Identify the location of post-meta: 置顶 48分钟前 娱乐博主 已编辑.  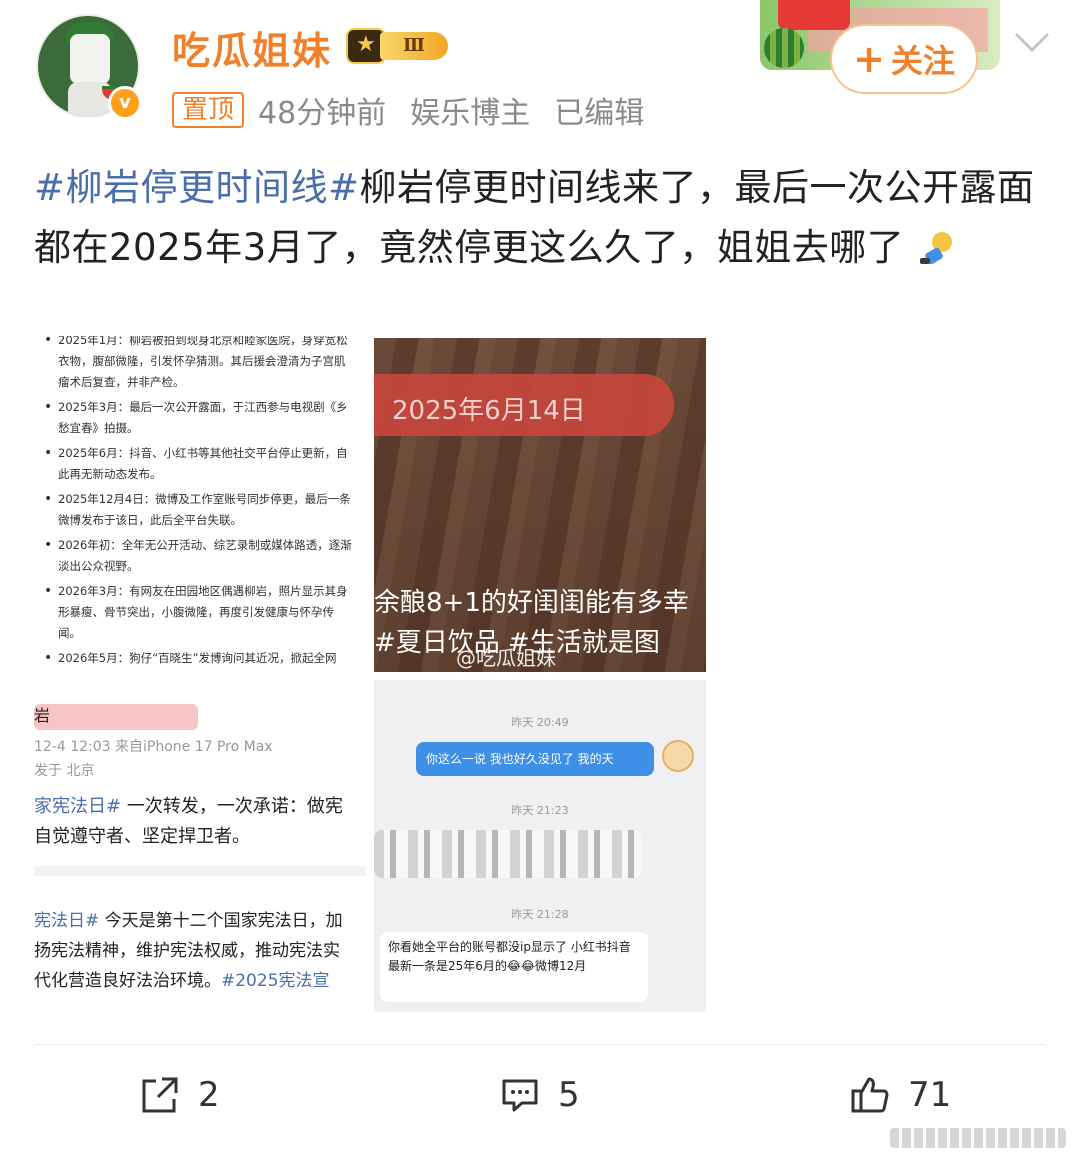
(420, 110).